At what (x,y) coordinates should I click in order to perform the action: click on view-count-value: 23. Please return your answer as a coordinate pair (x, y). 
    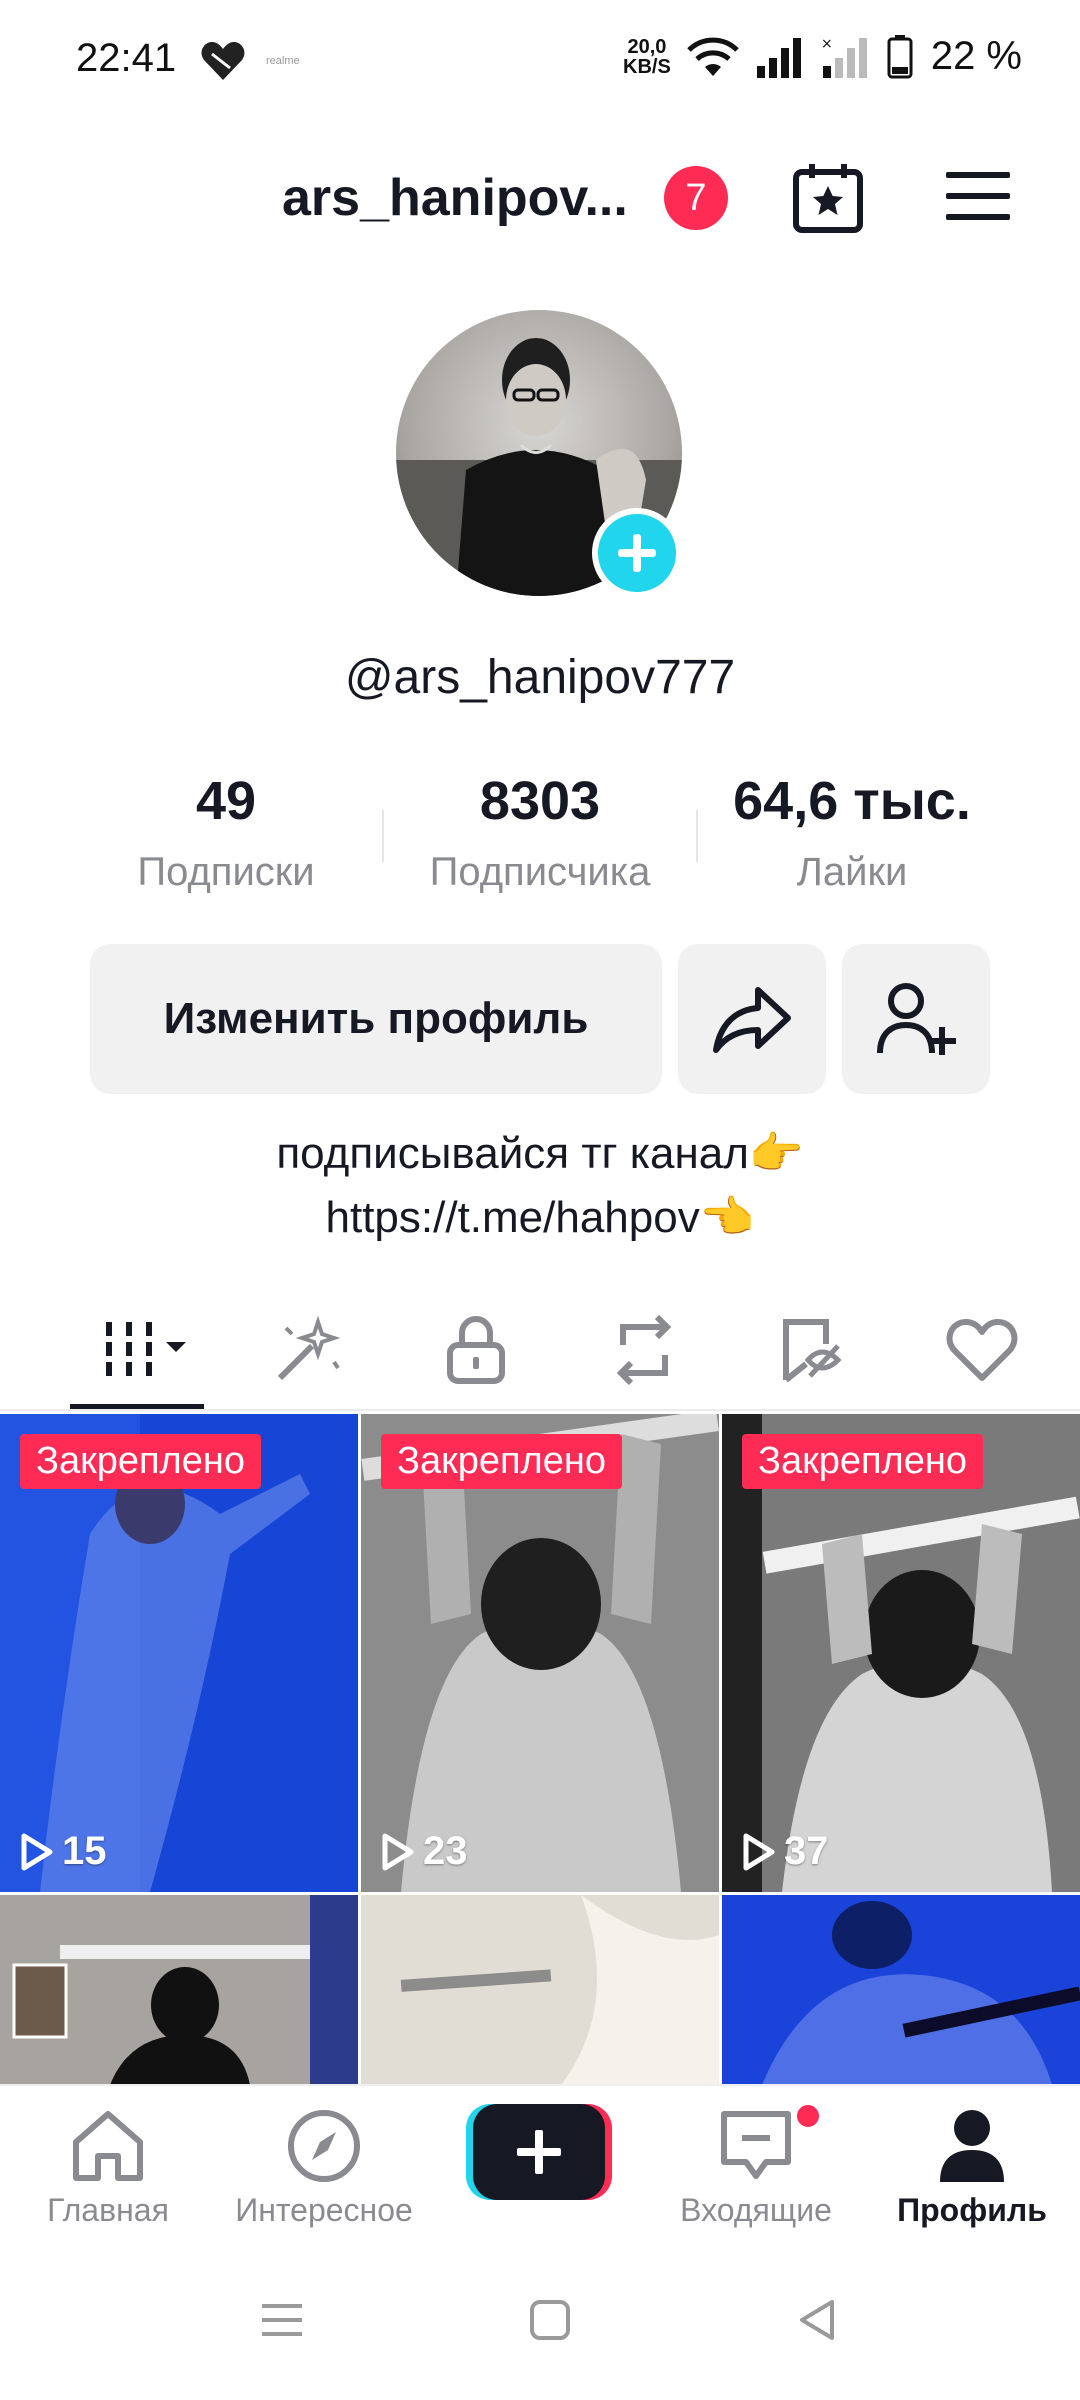
    Looking at the image, I should click on (445, 1851).